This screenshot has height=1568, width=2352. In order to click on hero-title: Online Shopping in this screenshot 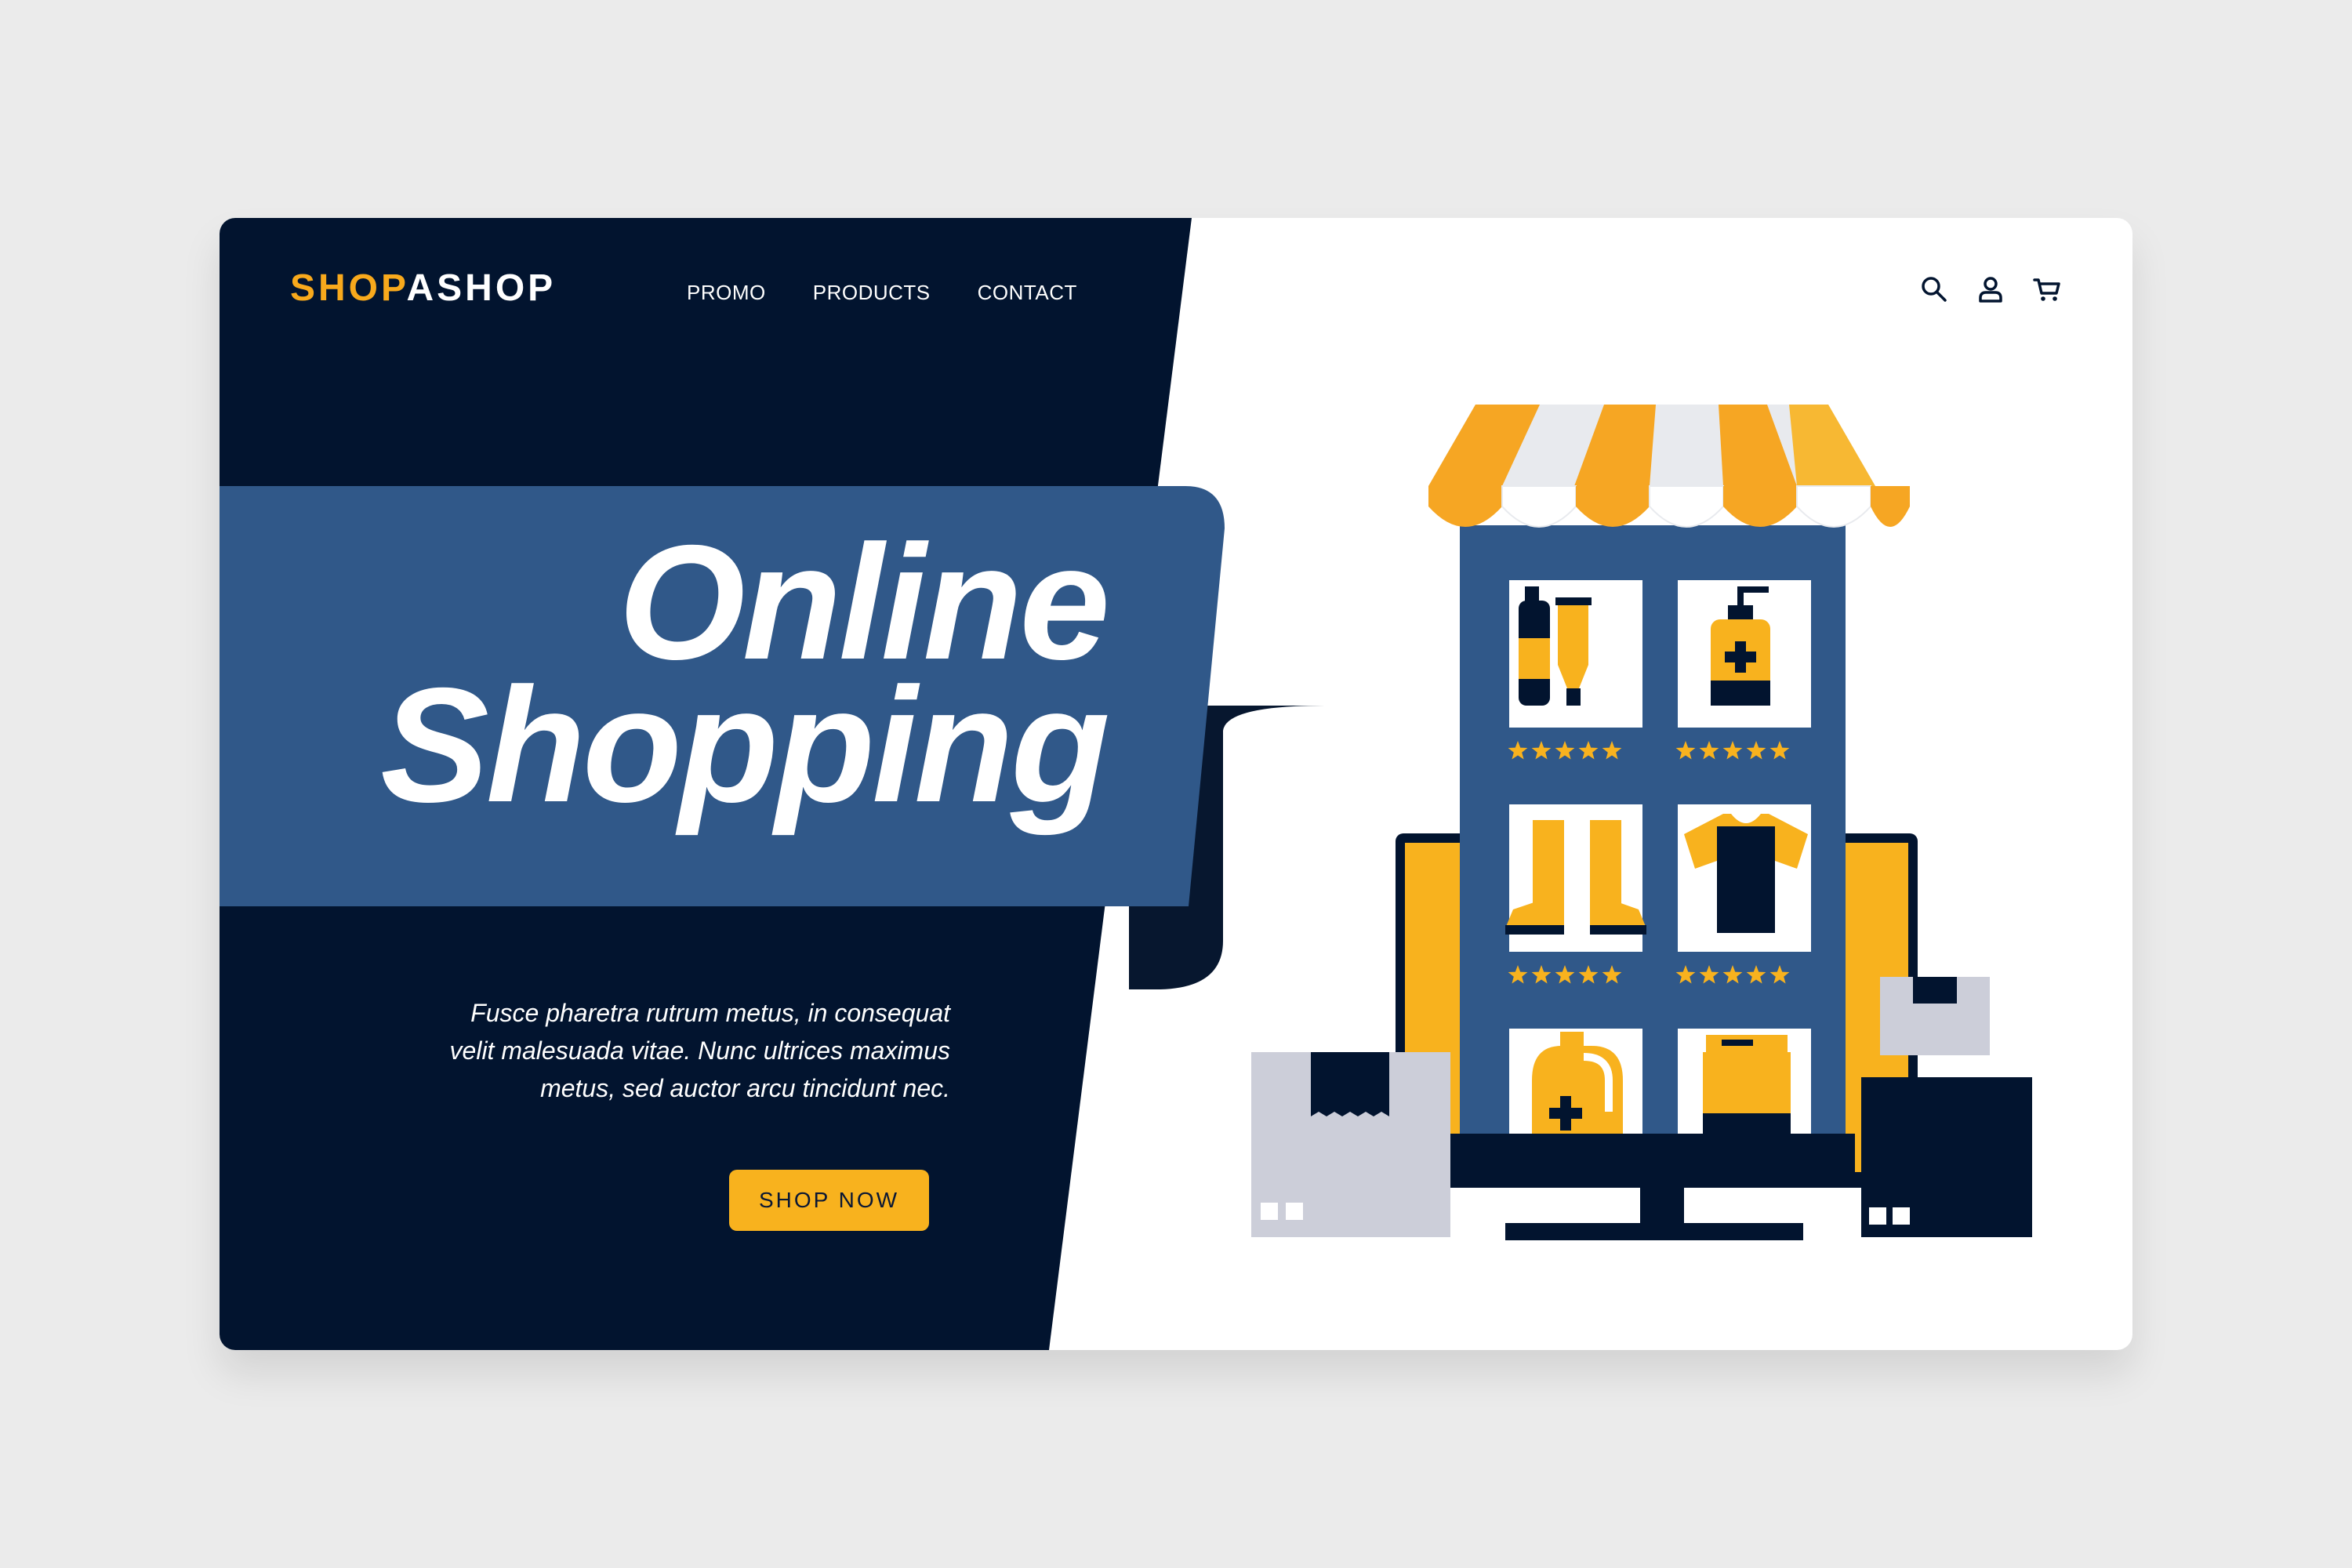, I will do `click(677, 674)`.